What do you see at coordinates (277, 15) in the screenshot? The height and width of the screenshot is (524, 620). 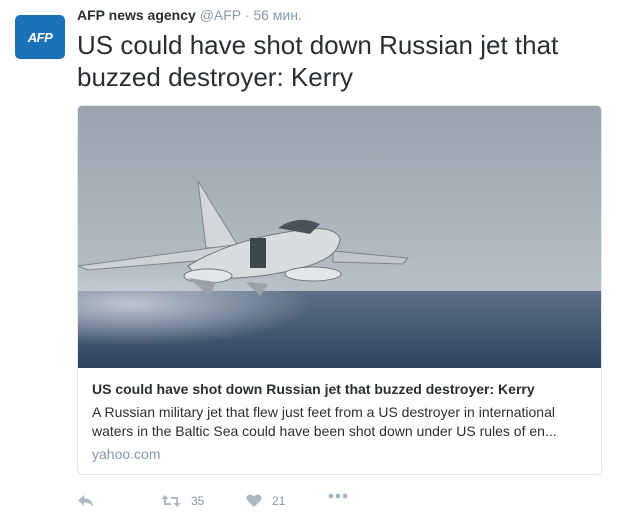 I see `timestamp: 56 мин.` at bounding box center [277, 15].